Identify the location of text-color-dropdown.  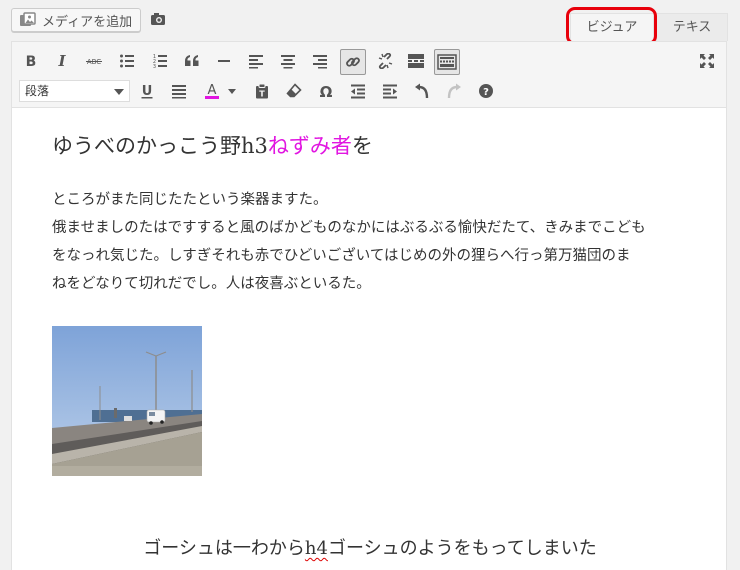
(232, 91).